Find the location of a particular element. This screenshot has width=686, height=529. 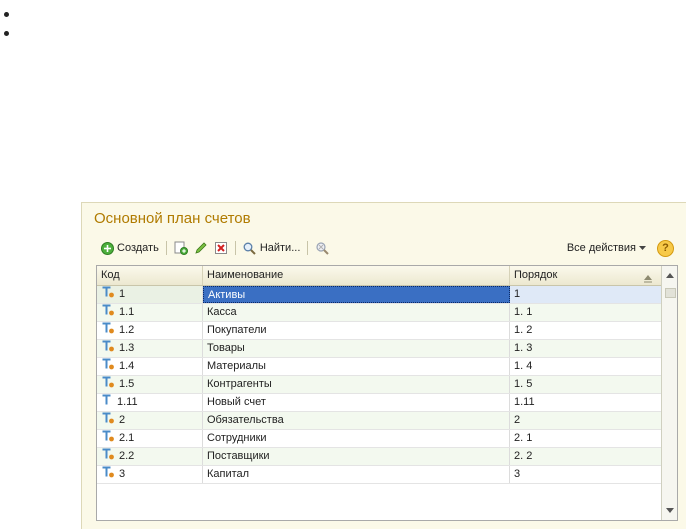

account-code: 2.2 is located at coordinates (127, 456).